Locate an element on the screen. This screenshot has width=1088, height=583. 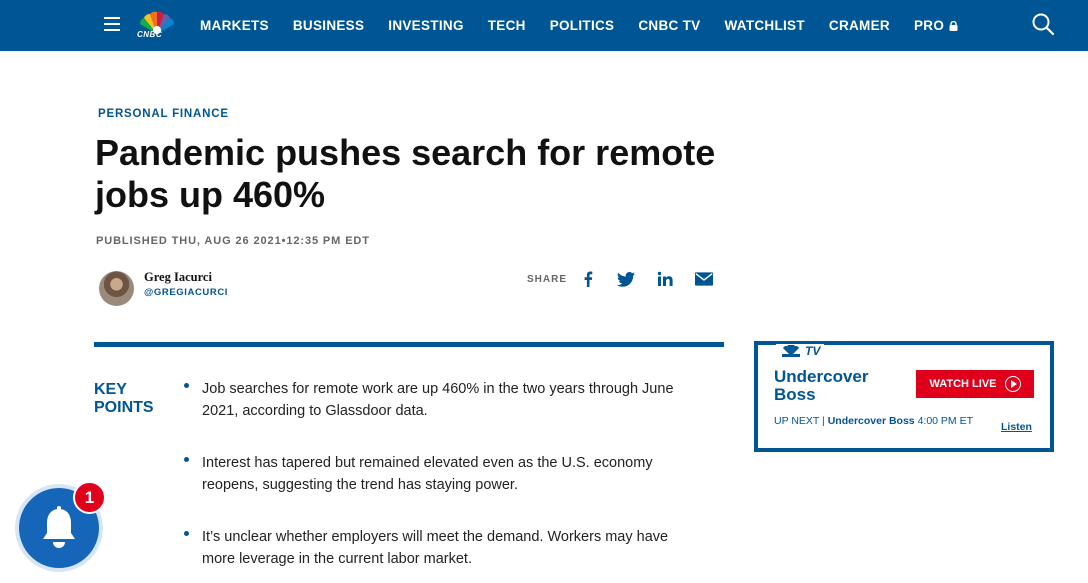
up-next-show: Undercover Boss is located at coordinates (871, 421).